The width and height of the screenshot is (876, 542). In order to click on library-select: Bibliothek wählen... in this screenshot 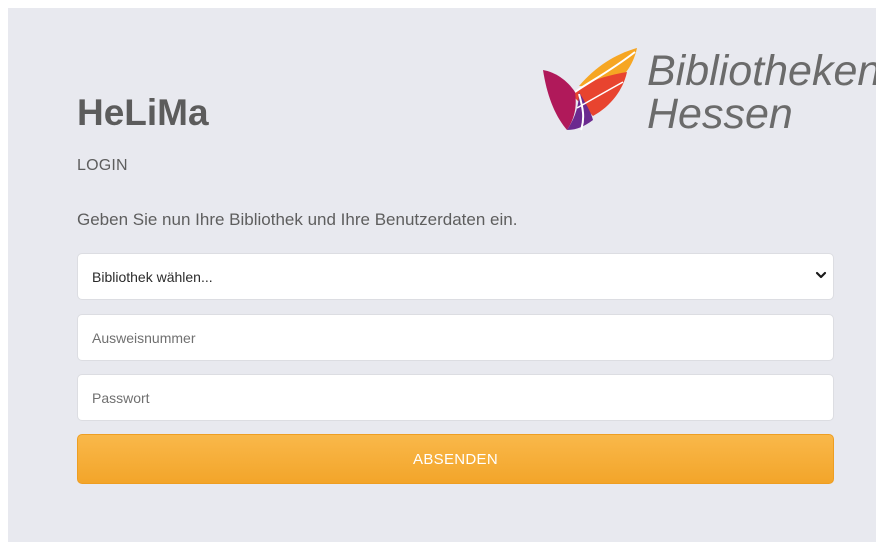, I will do `click(455, 276)`.